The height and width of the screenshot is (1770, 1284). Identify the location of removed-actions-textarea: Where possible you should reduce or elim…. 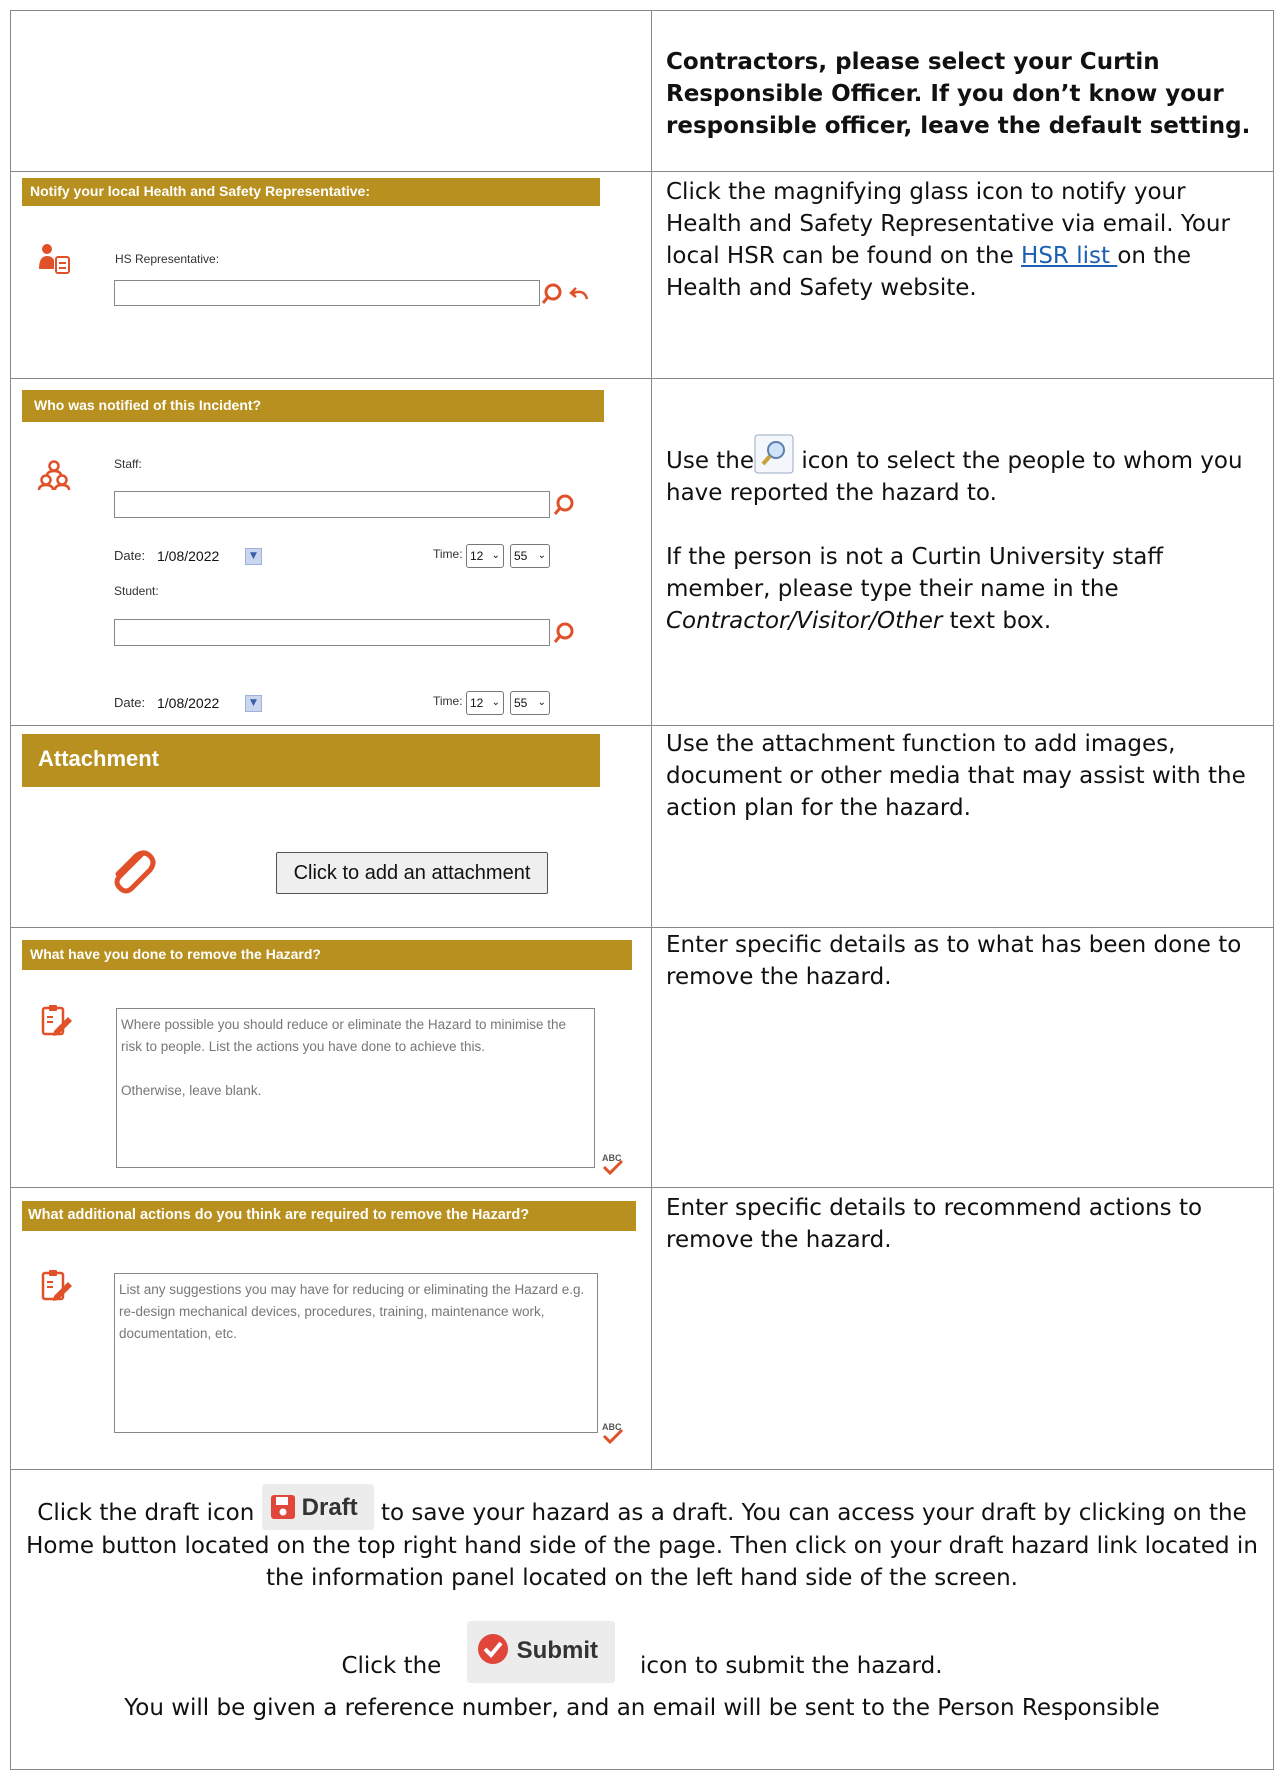
(355, 1088).